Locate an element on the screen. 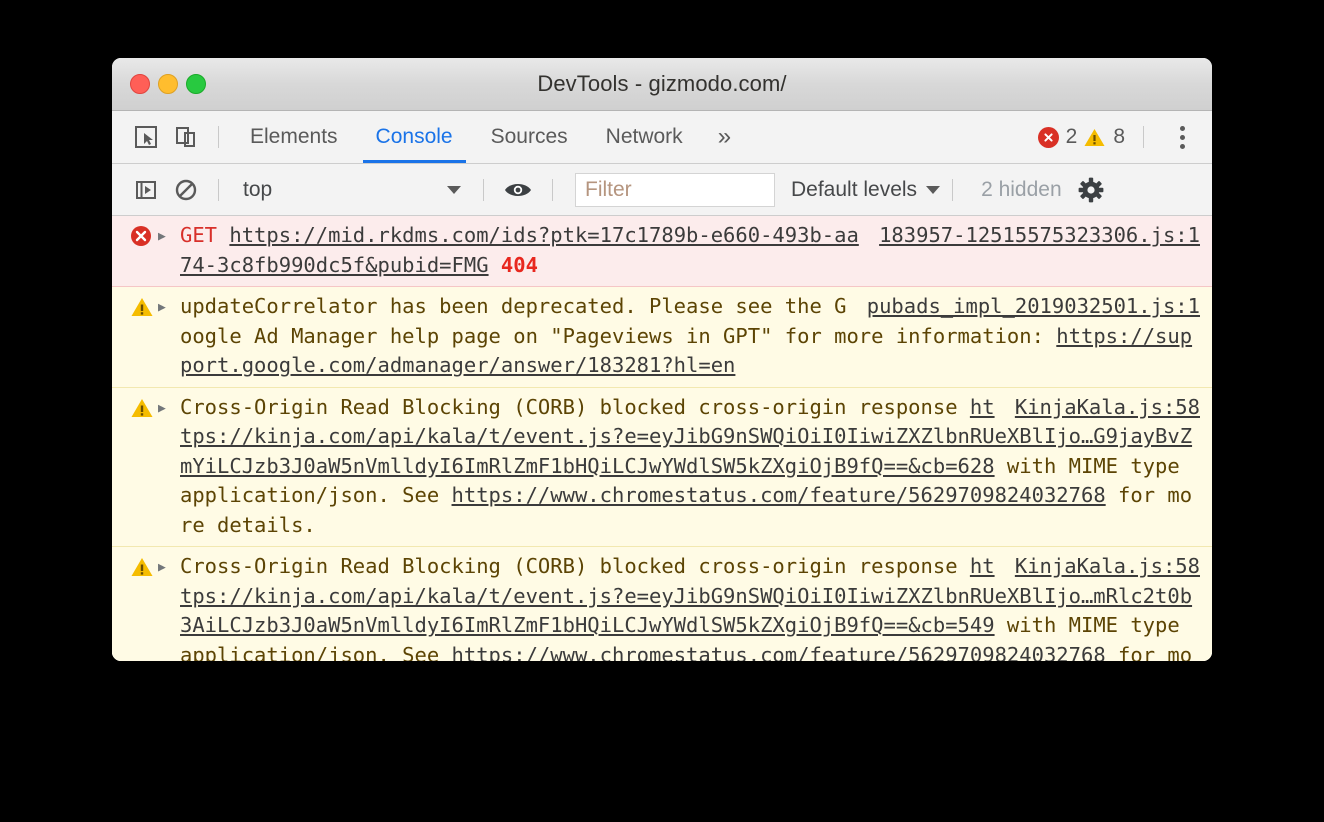 Image resolution: width=1324 pixels, height=822 pixels. tab-sources: Sources is located at coordinates (529, 137).